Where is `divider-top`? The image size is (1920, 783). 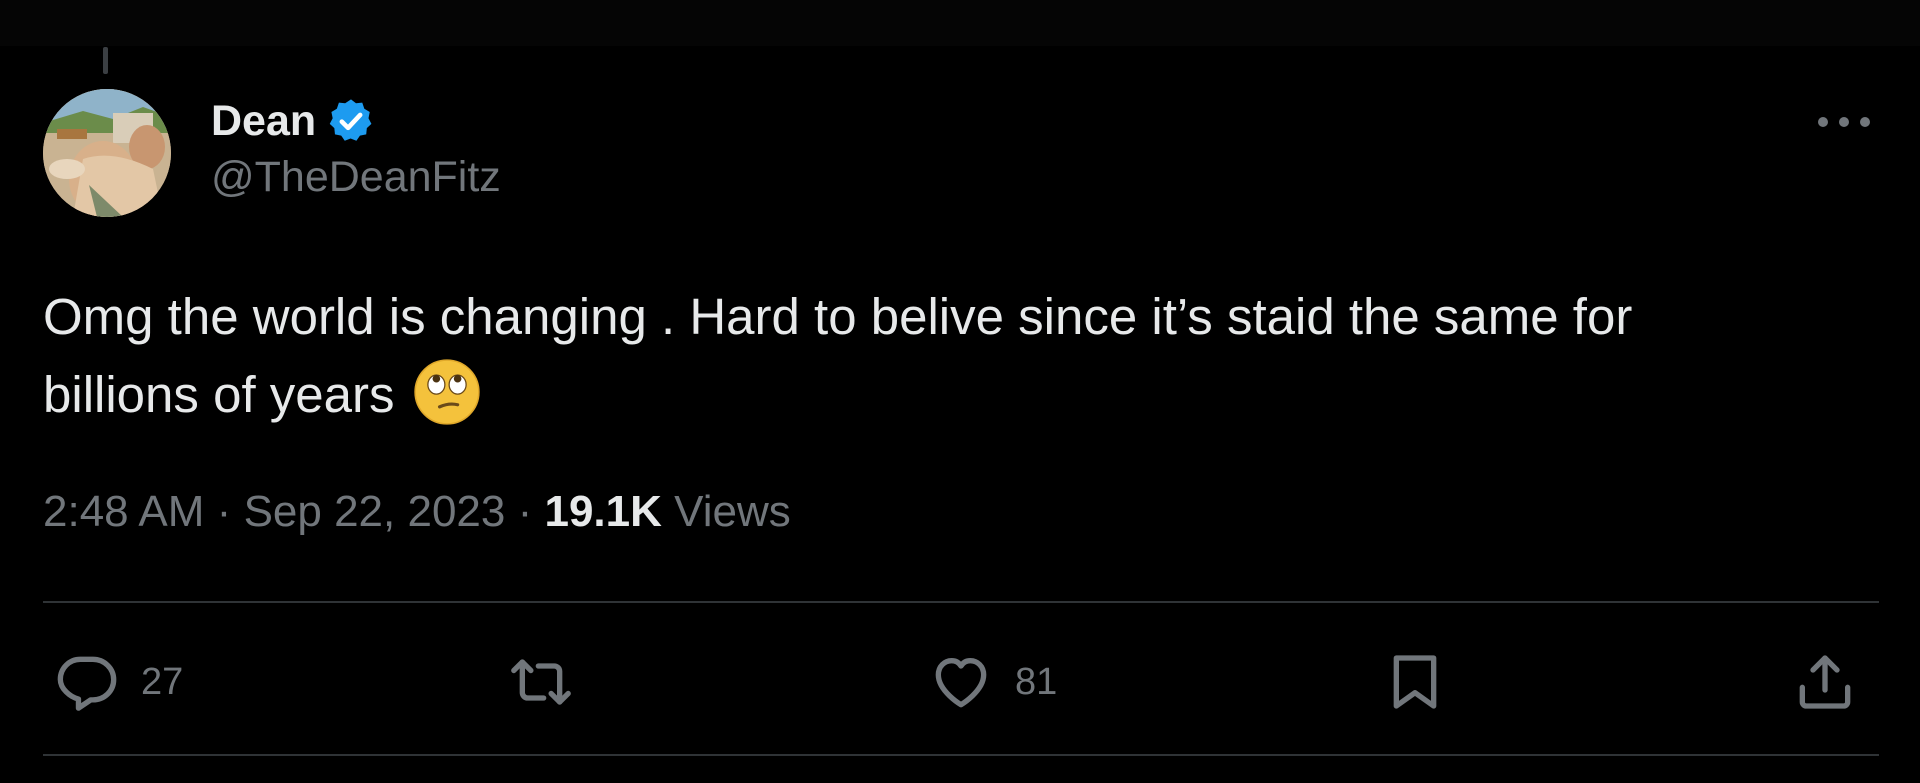 divider-top is located at coordinates (961, 602).